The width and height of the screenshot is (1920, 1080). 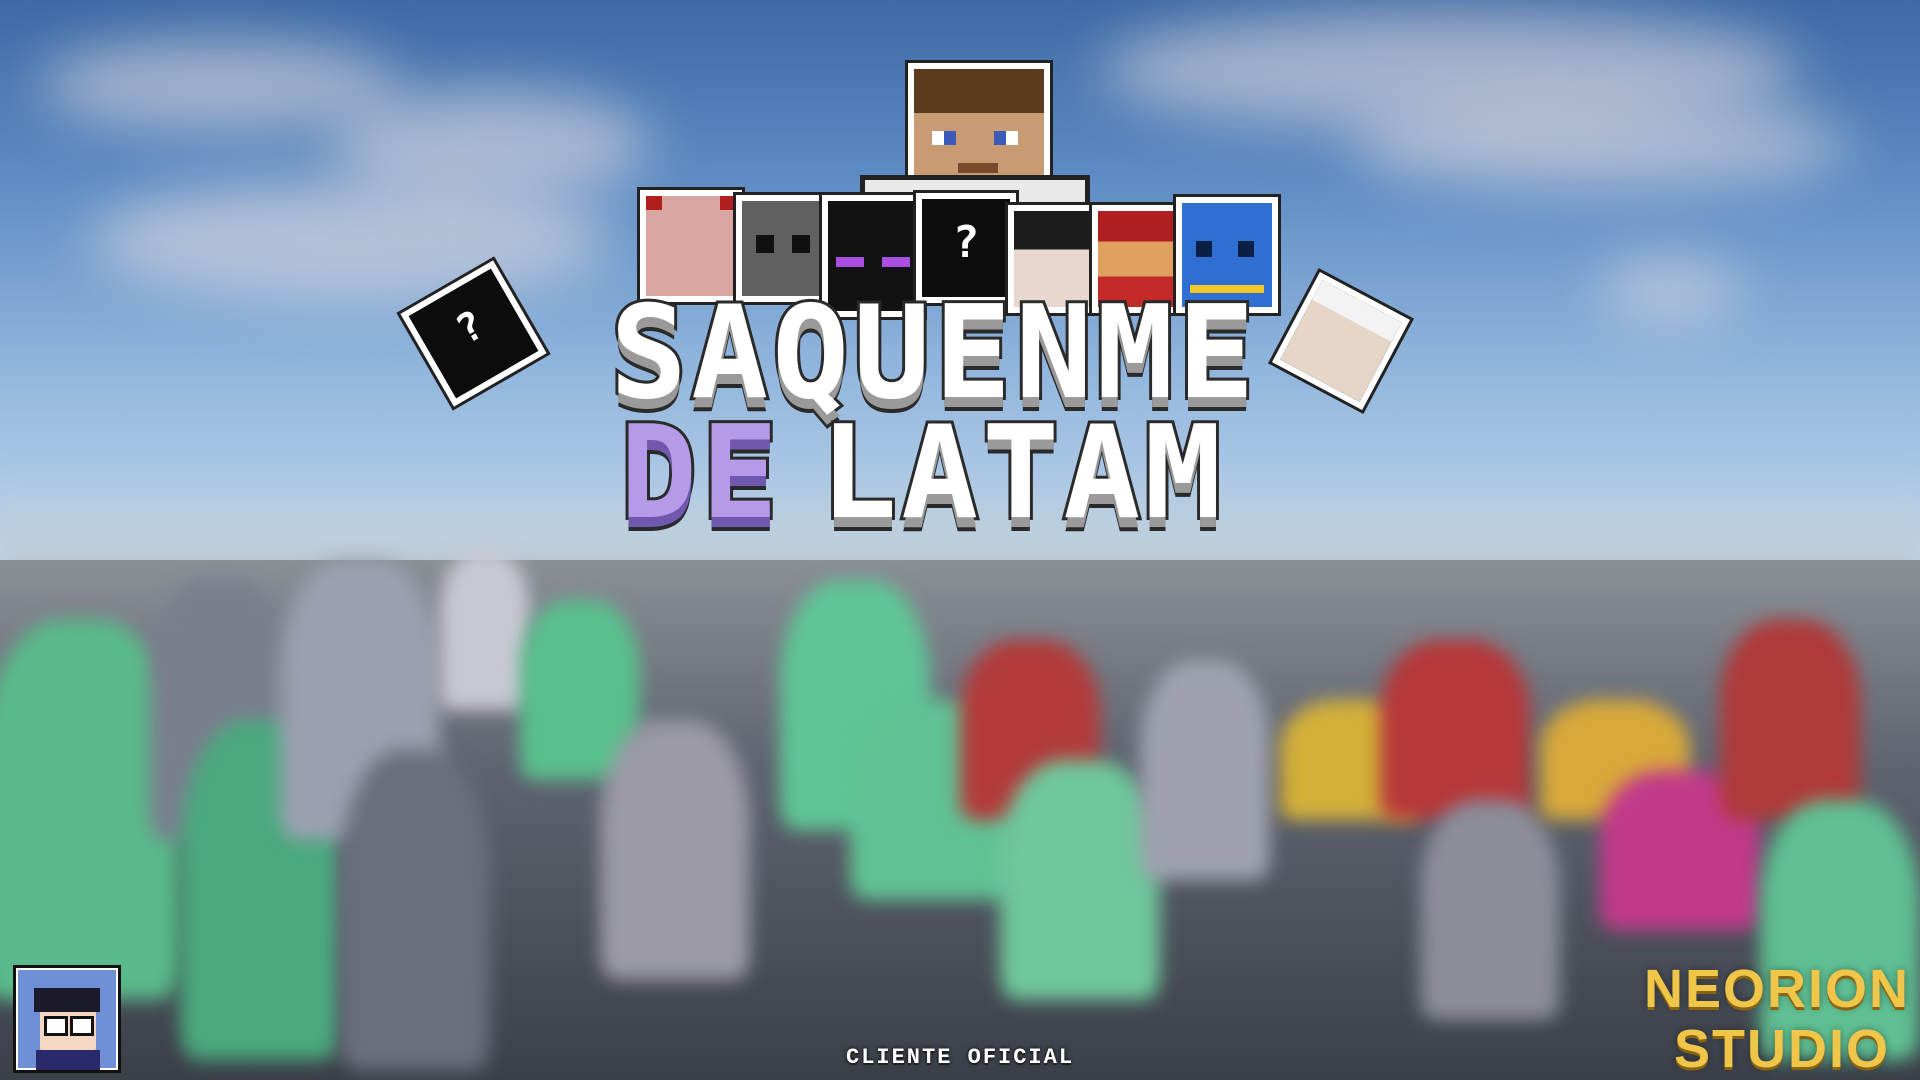 I want to click on client-label: CLIENTE OFICIAL, so click(x=960, y=1057).